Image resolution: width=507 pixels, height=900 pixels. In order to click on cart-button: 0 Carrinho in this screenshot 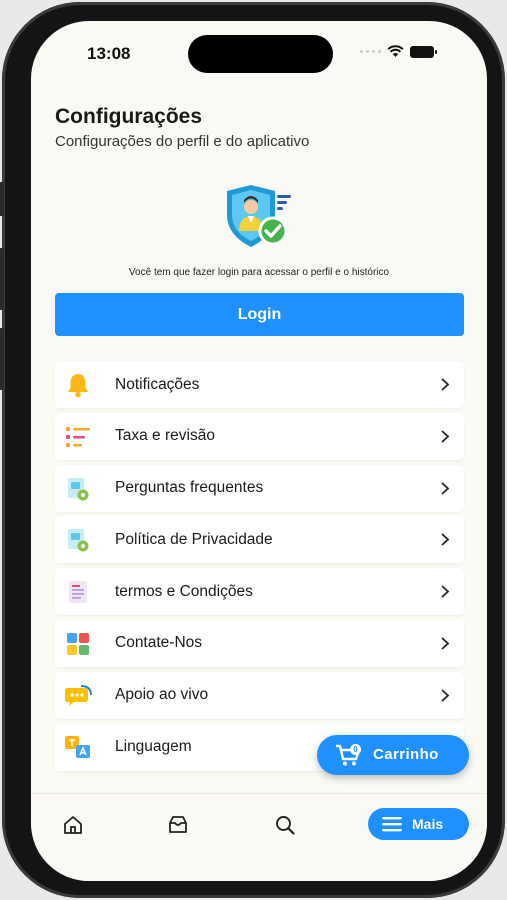, I will do `click(393, 755)`.